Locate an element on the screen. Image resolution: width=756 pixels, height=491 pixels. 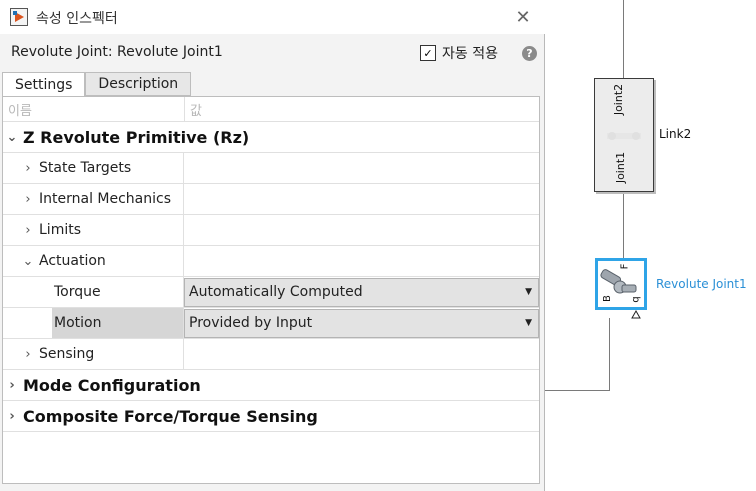
row-name-cell: › Sensing is located at coordinates (93, 354).